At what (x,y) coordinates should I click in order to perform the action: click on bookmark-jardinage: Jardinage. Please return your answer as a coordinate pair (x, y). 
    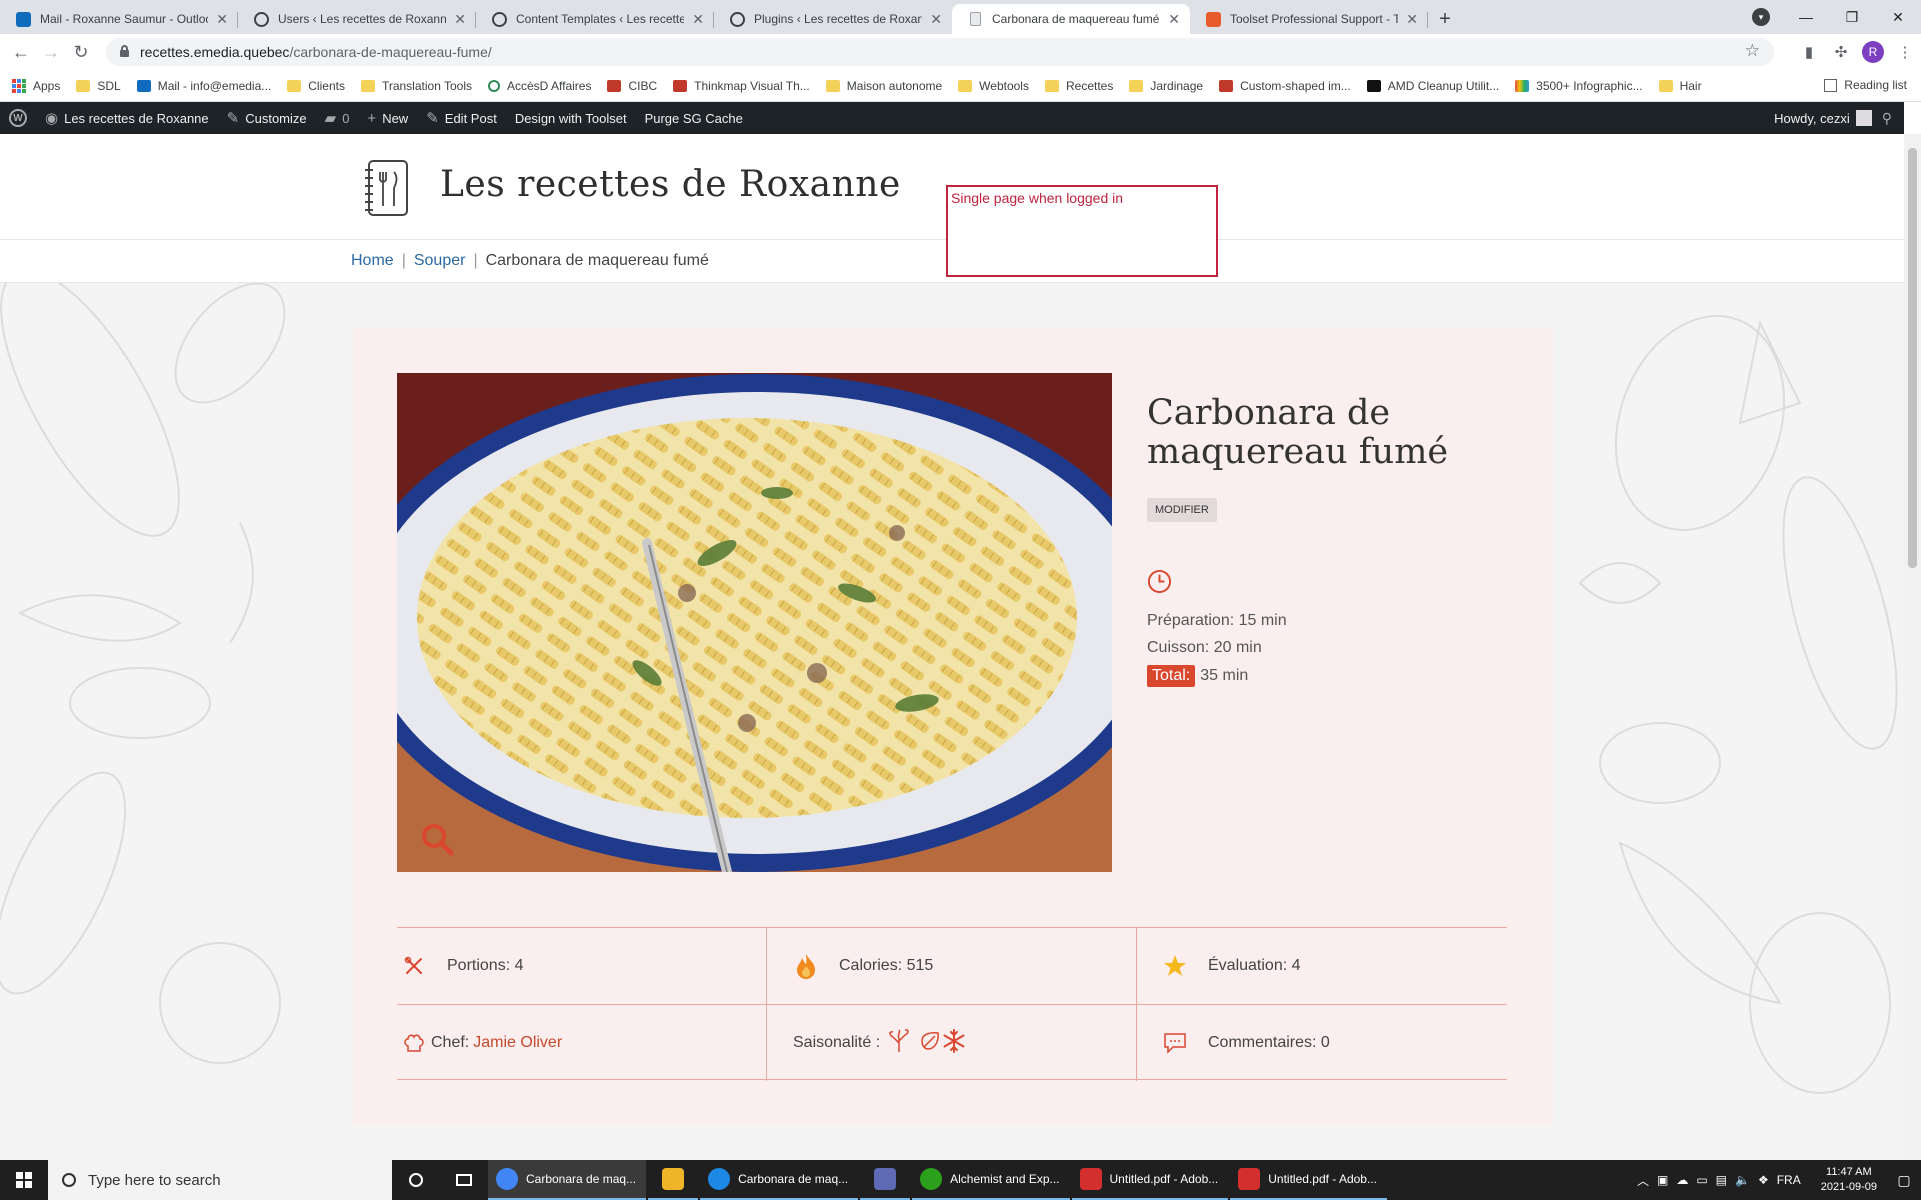
    Looking at the image, I should click on (1166, 86).